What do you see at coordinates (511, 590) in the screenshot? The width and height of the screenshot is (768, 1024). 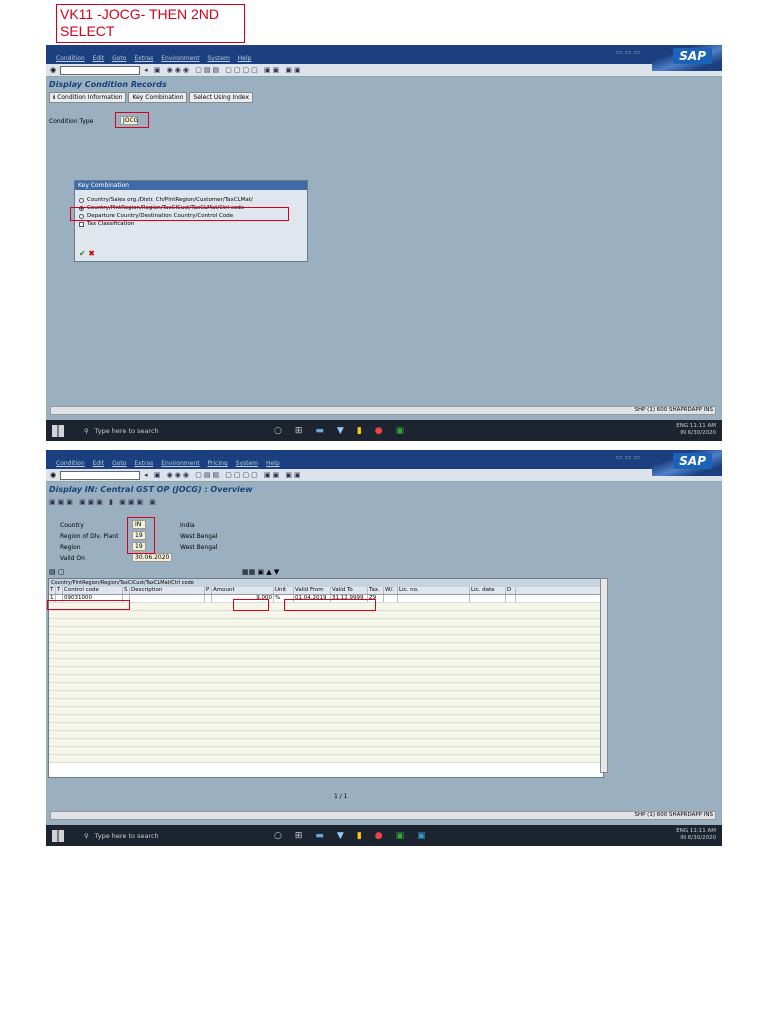 I see `col-d: D` at bounding box center [511, 590].